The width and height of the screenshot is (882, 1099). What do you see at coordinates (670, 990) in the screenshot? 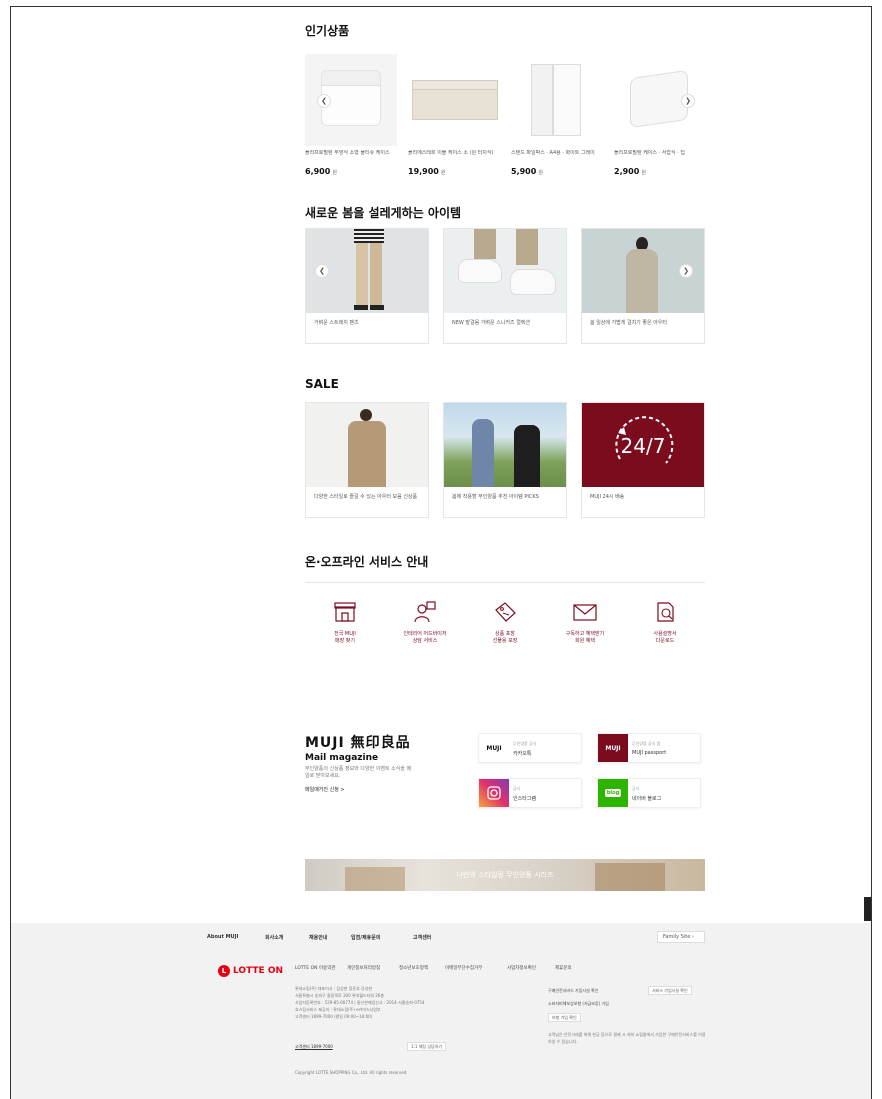
I see `escrow-check-button: 서비스 가입사실 확인` at bounding box center [670, 990].